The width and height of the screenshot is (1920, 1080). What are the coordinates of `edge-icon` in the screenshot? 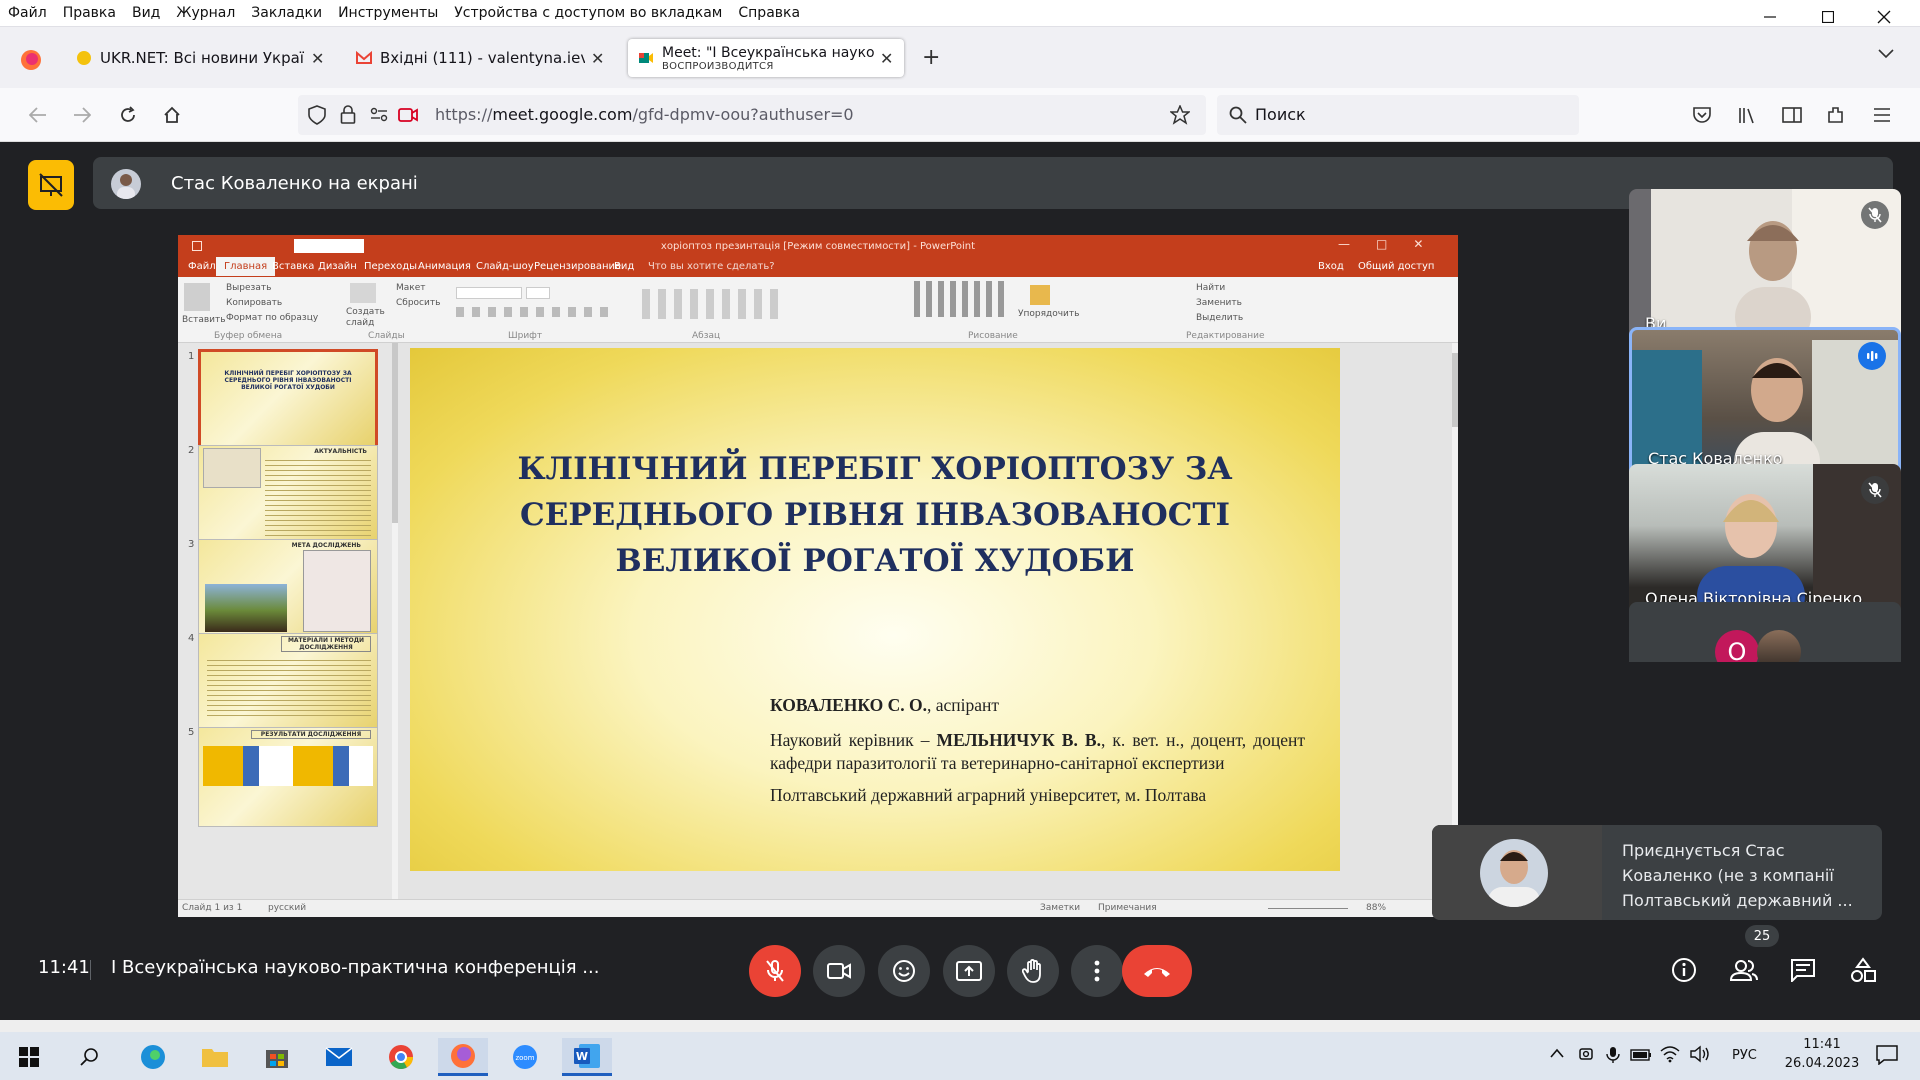 It's located at (153, 1057).